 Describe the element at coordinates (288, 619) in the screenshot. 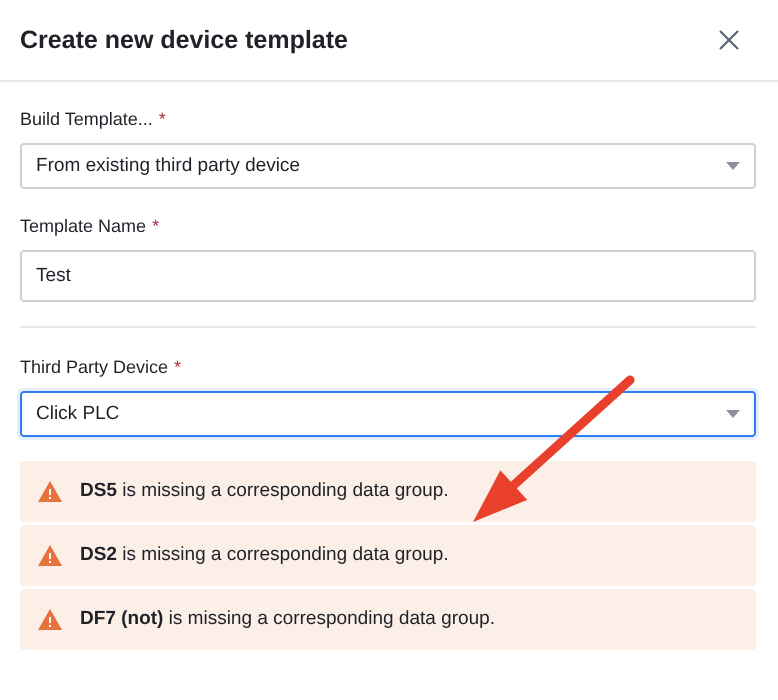

I see `warning-text: DF7 (not) is missing a corresponding data group.` at that location.